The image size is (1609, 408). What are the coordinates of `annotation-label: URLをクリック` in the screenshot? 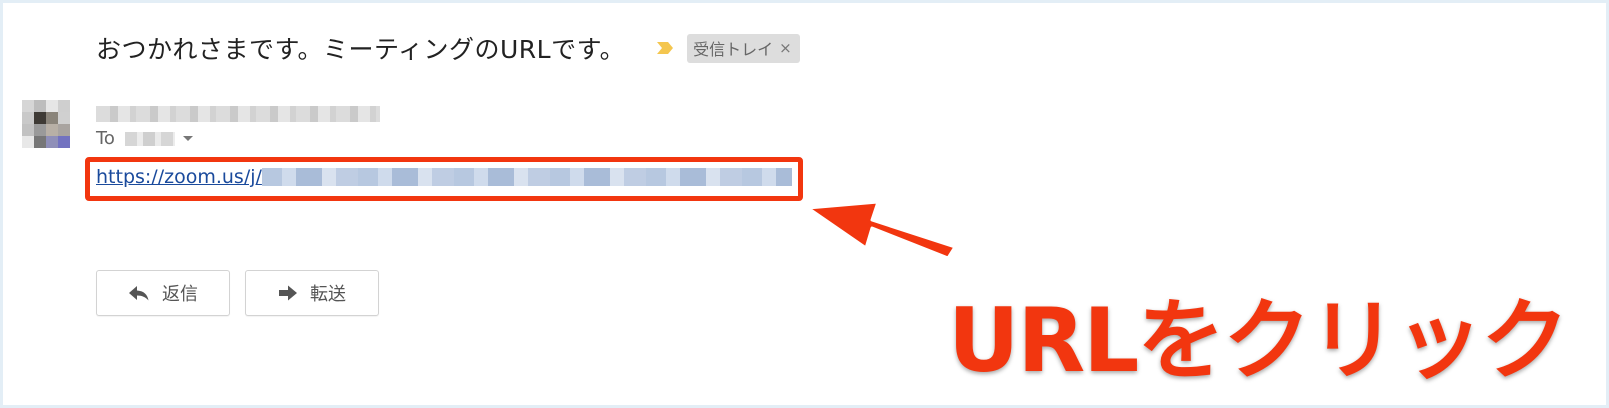 It's located at (1258, 340).